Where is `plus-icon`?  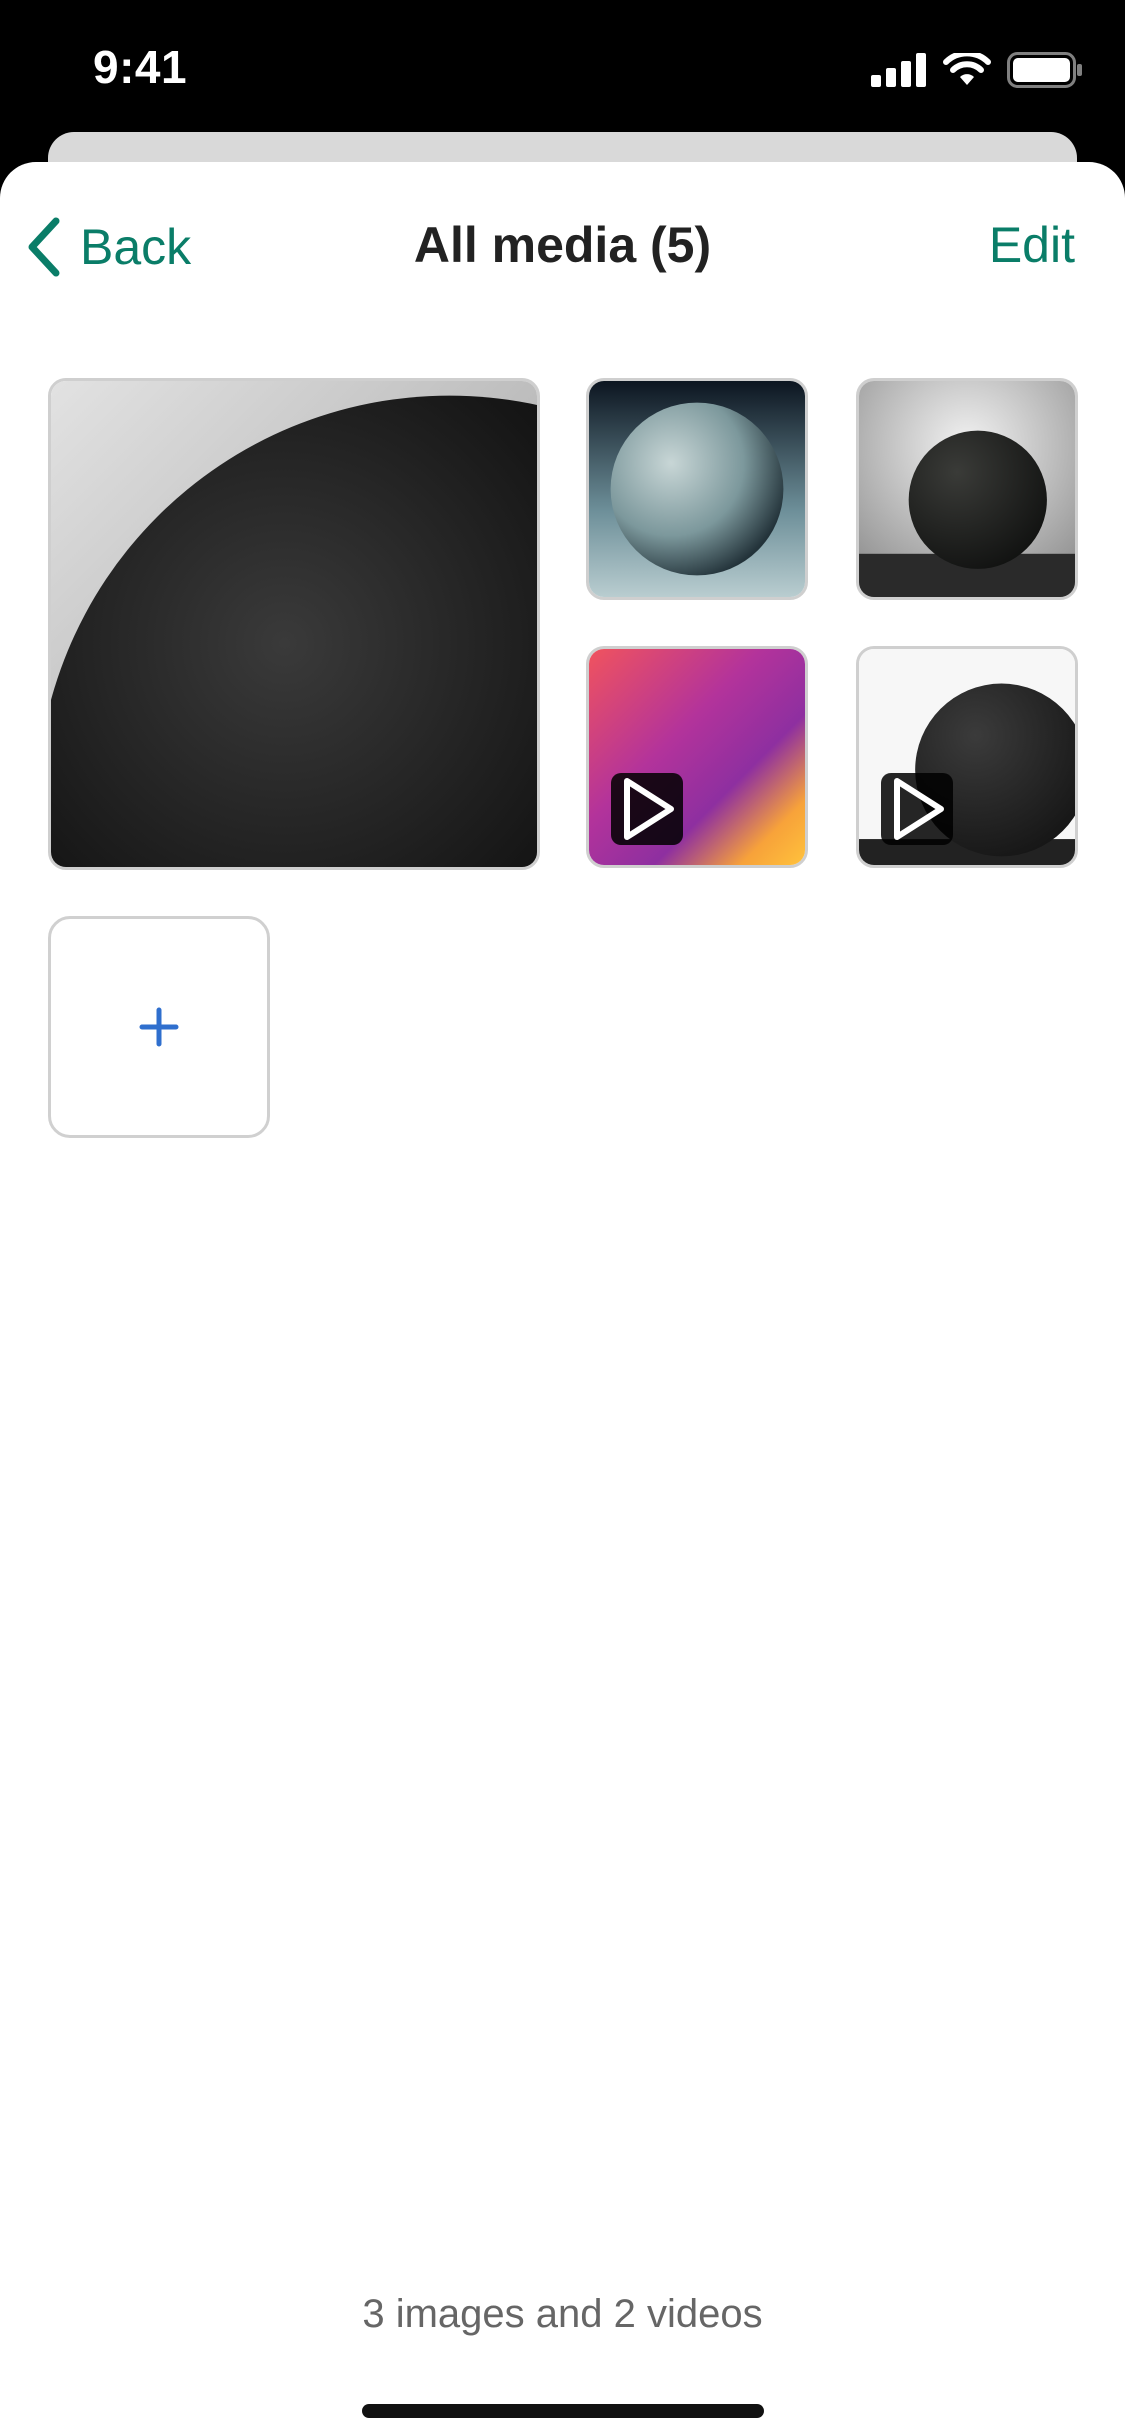 plus-icon is located at coordinates (159, 1027).